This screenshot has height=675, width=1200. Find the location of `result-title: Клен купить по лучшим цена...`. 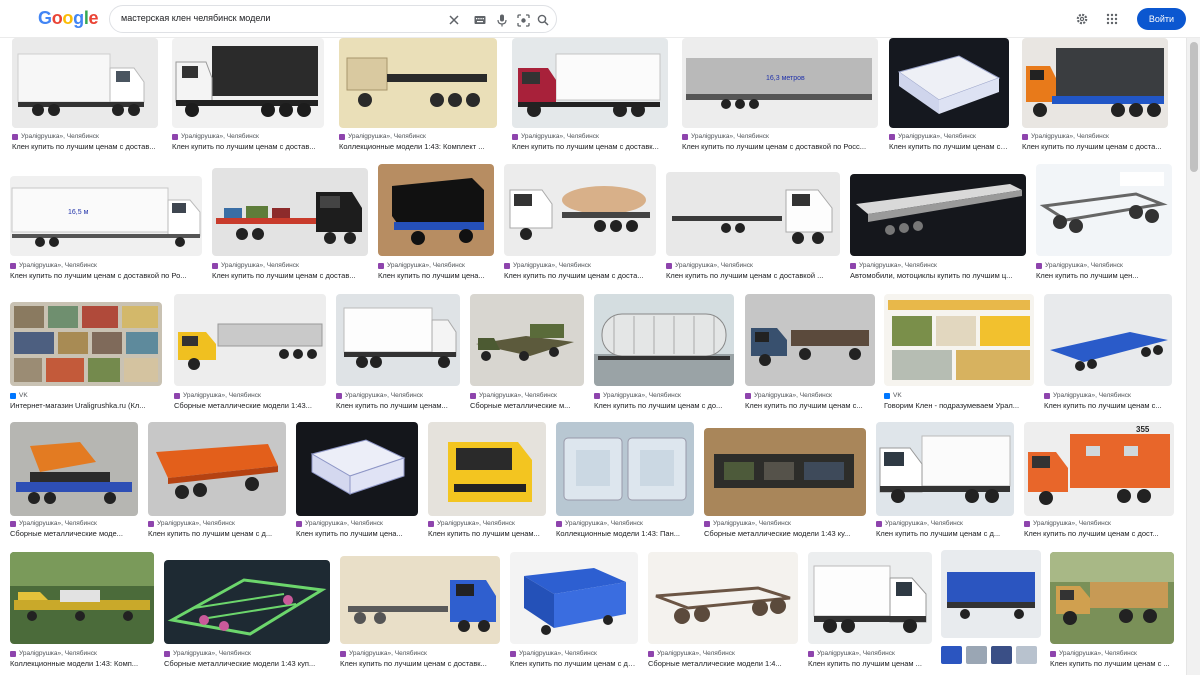

result-title: Клен купить по лучшим цена... is located at coordinates (436, 275).